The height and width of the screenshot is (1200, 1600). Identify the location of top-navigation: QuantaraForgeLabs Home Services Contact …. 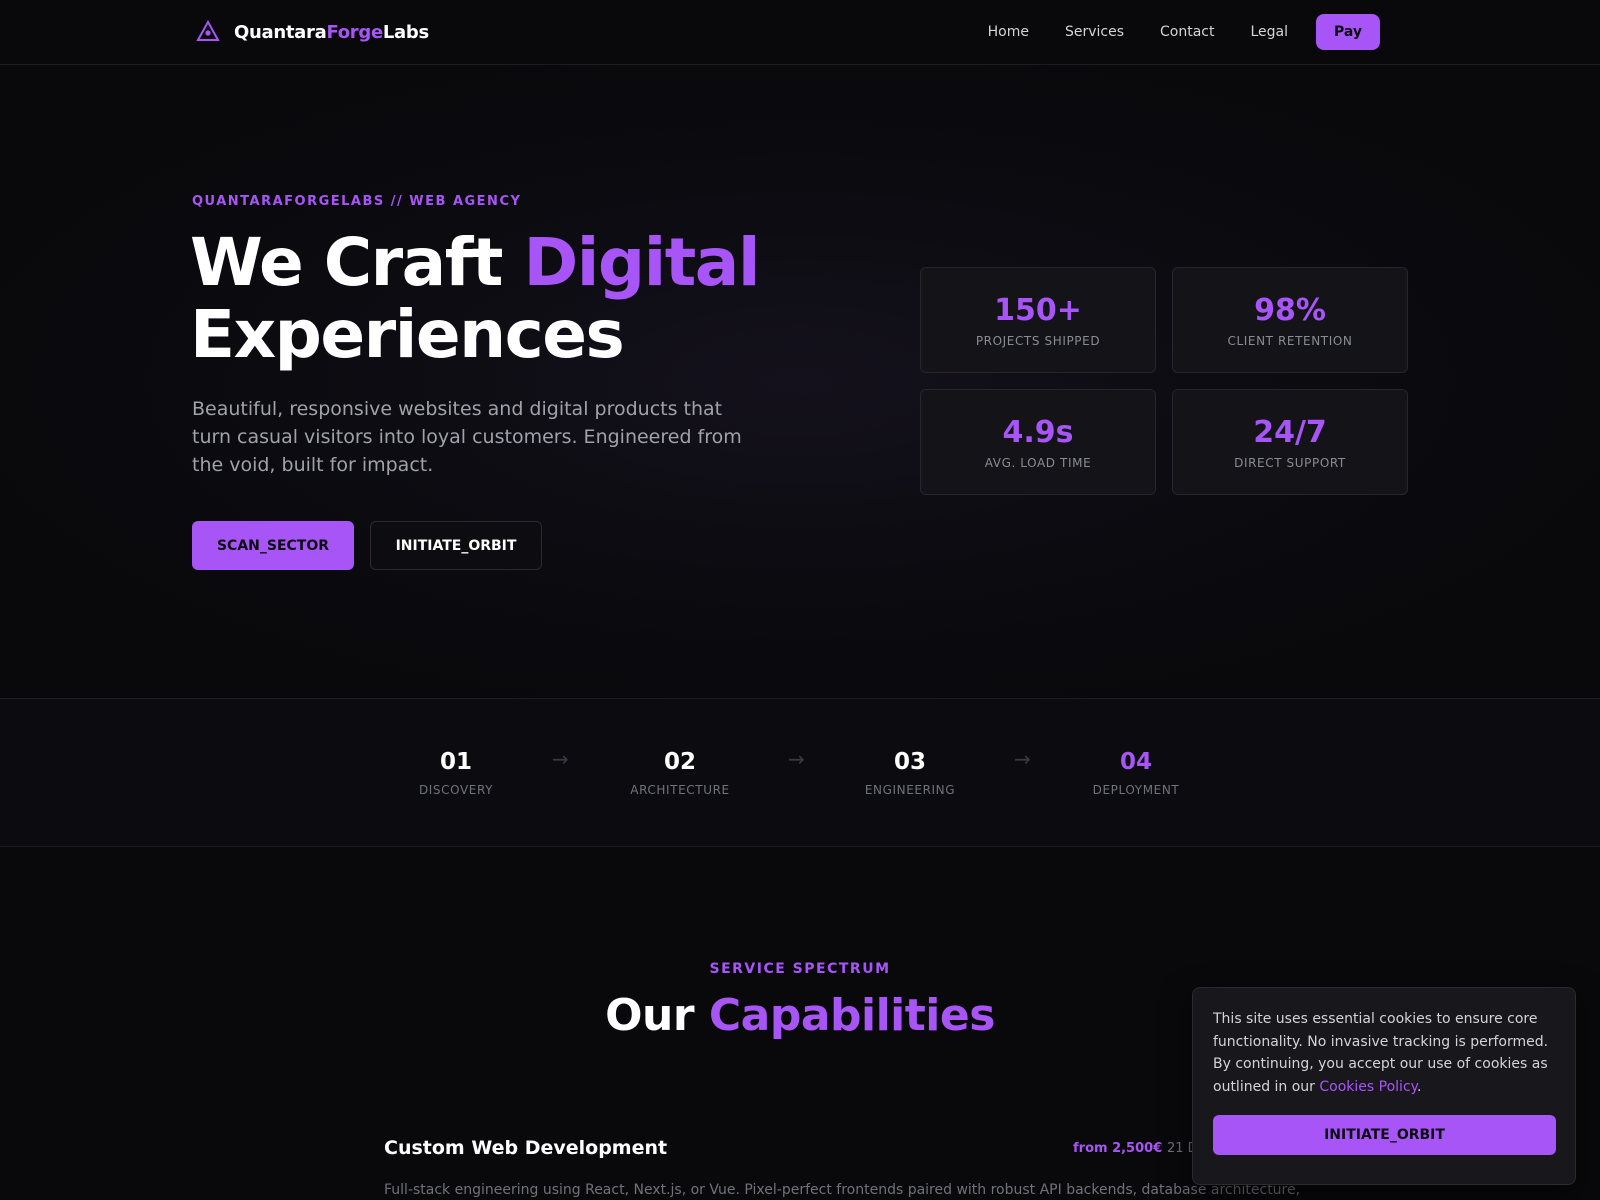
(800, 32).